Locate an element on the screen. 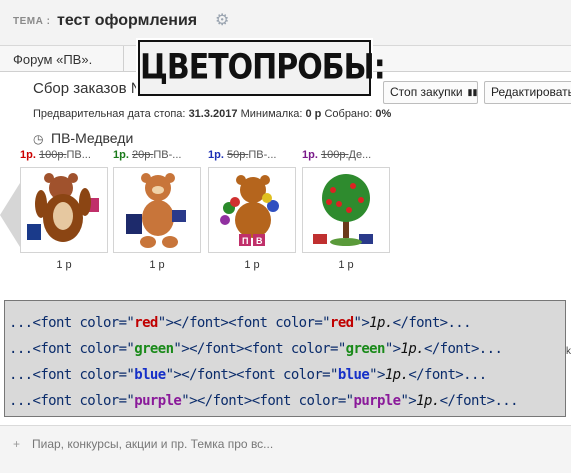 This screenshot has width=571, height=473. edit-button: Редактировать is located at coordinates (527, 92).